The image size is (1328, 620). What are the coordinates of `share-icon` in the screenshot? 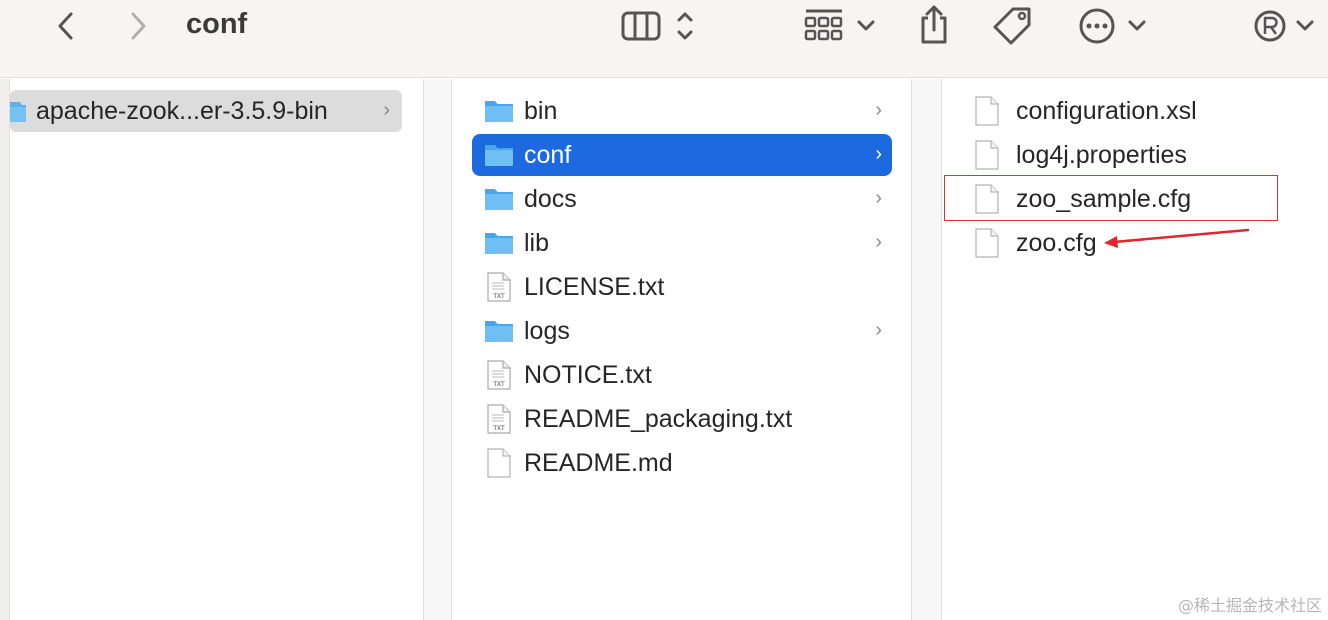 It's located at (934, 24).